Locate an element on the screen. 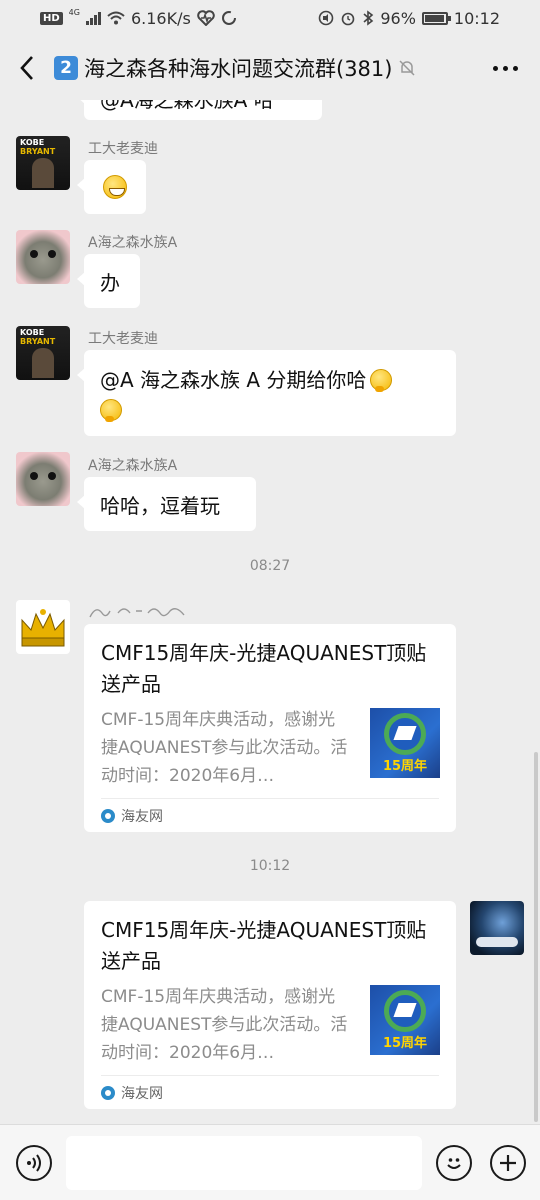 The image size is (540, 1200). status-right: 96% 10:12 is located at coordinates (409, 18).